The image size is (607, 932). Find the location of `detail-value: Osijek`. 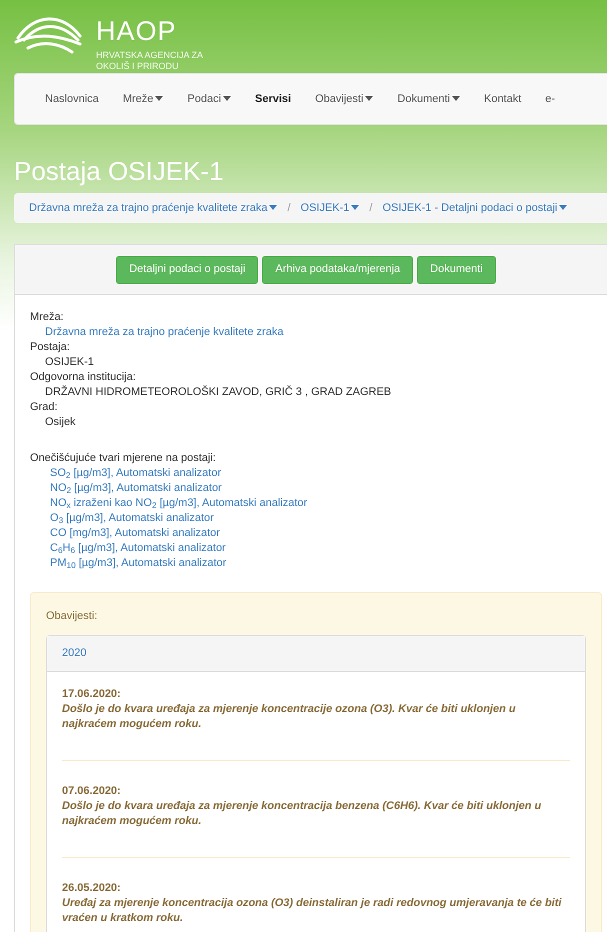

detail-value: Osijek is located at coordinates (60, 422).